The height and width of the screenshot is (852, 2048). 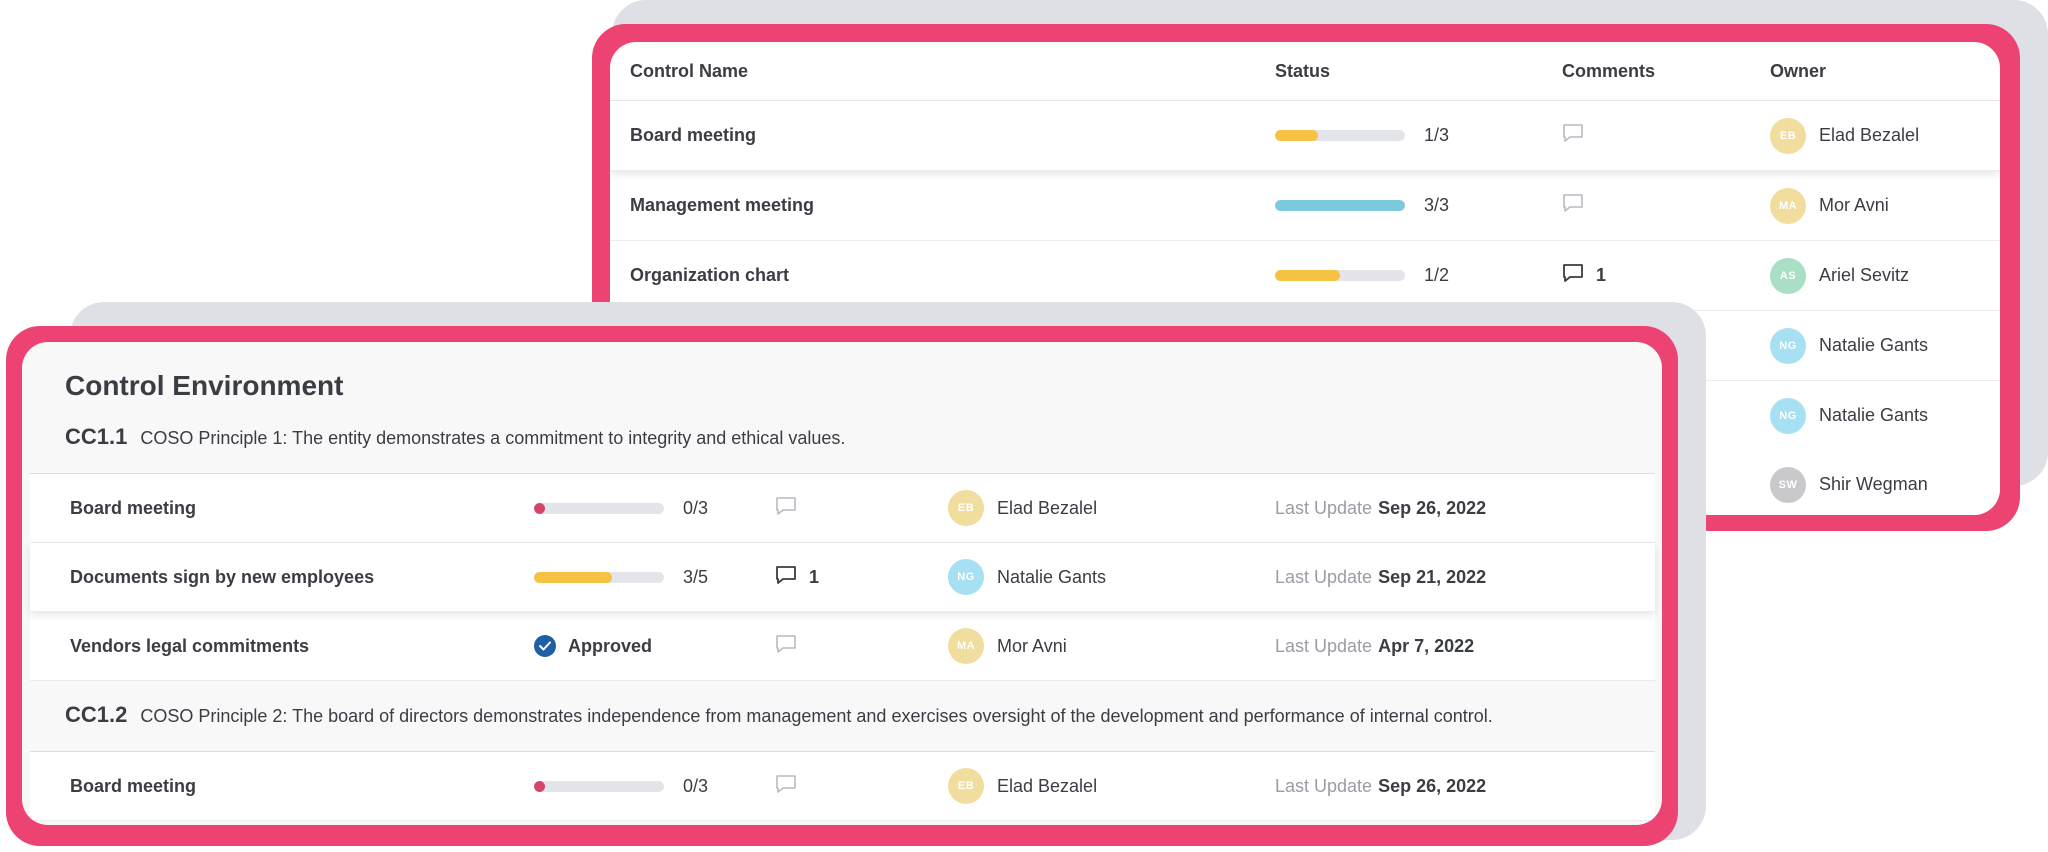 I want to click on table-row: Board meeting 1/3 EB Elad Bezalel, so click(x=1305, y=136).